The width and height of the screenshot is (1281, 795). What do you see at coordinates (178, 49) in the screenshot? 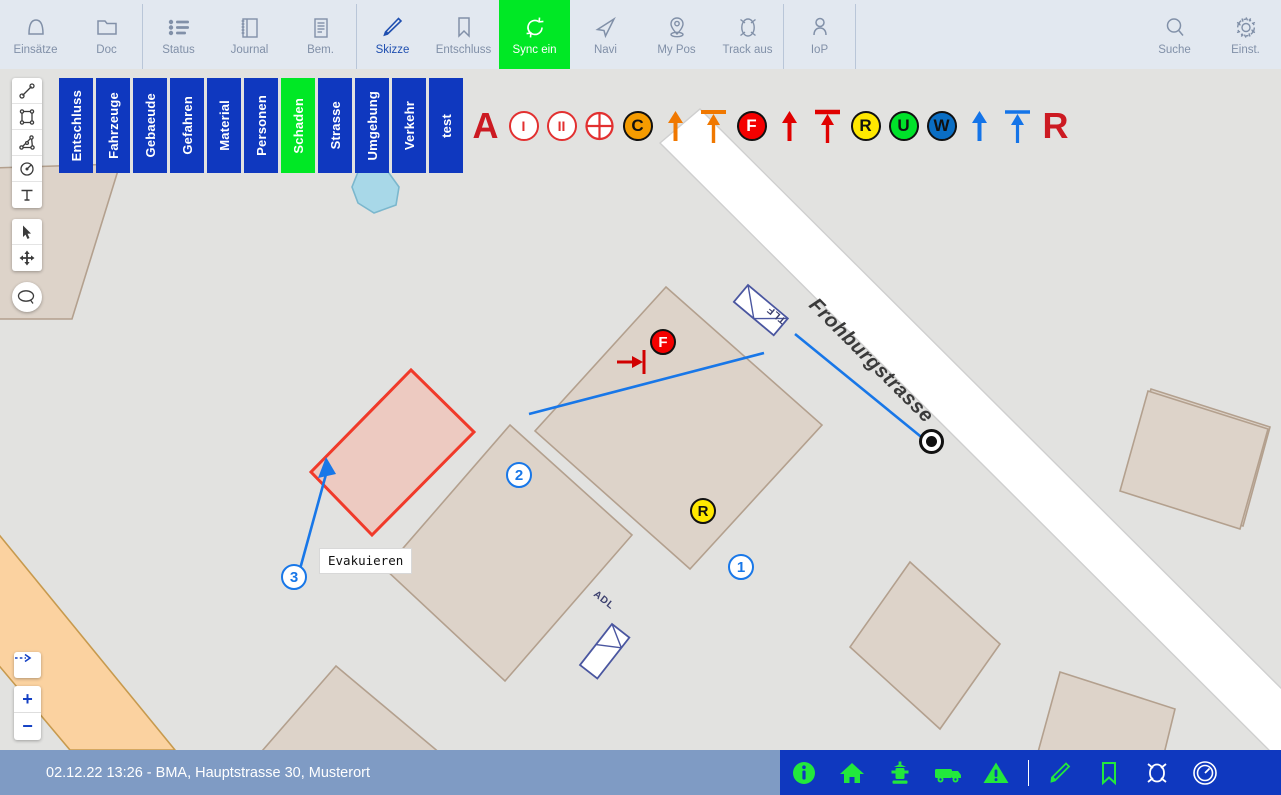
I see `toolbar-label: Status` at bounding box center [178, 49].